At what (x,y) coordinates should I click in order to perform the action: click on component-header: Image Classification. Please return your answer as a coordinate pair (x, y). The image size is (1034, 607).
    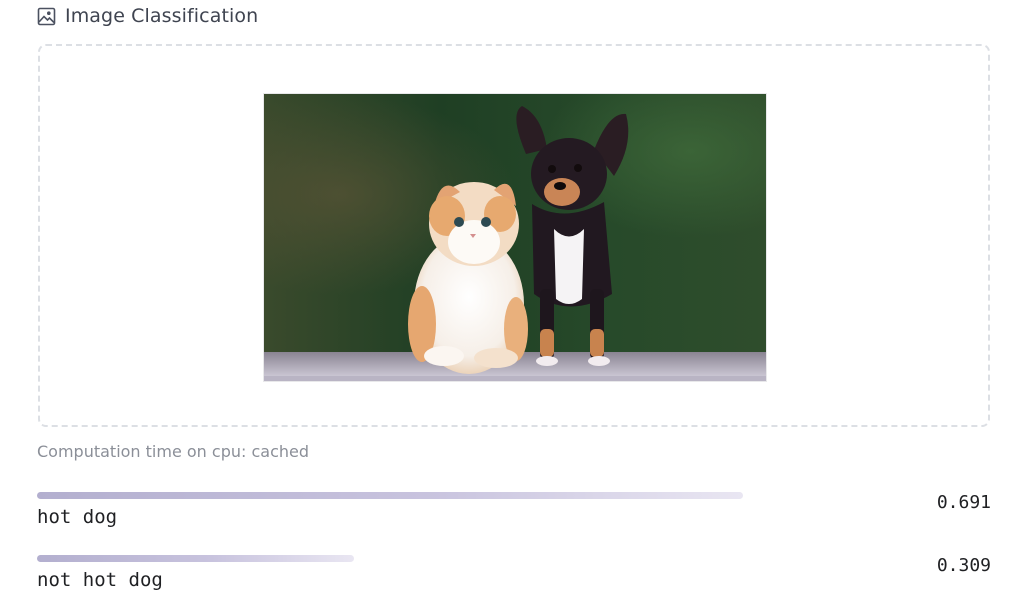
    Looking at the image, I should click on (147, 16).